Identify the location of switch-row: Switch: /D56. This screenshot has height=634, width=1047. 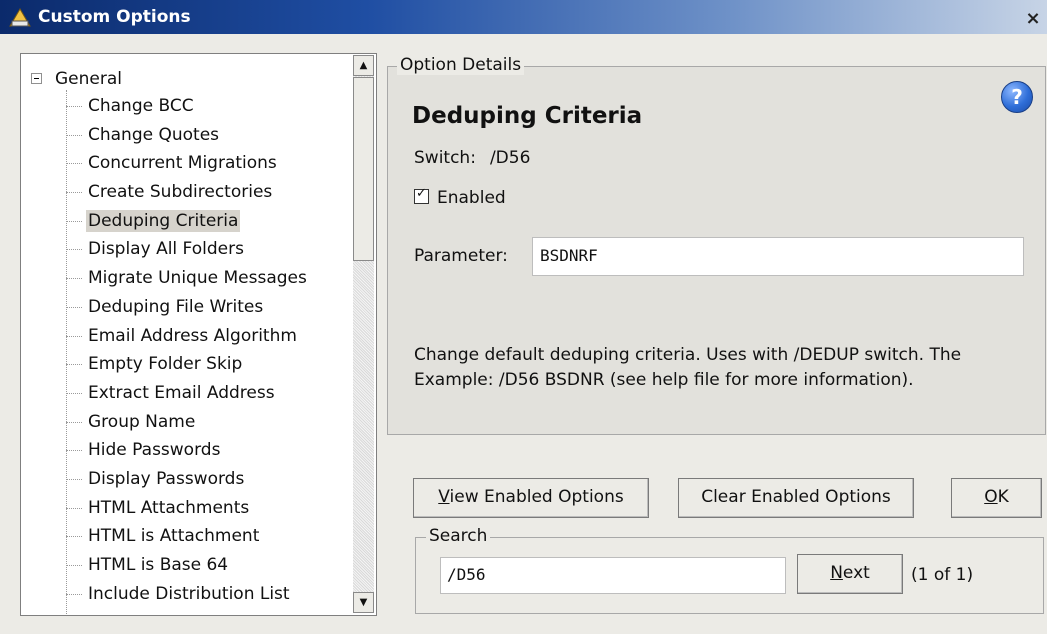
(472, 158).